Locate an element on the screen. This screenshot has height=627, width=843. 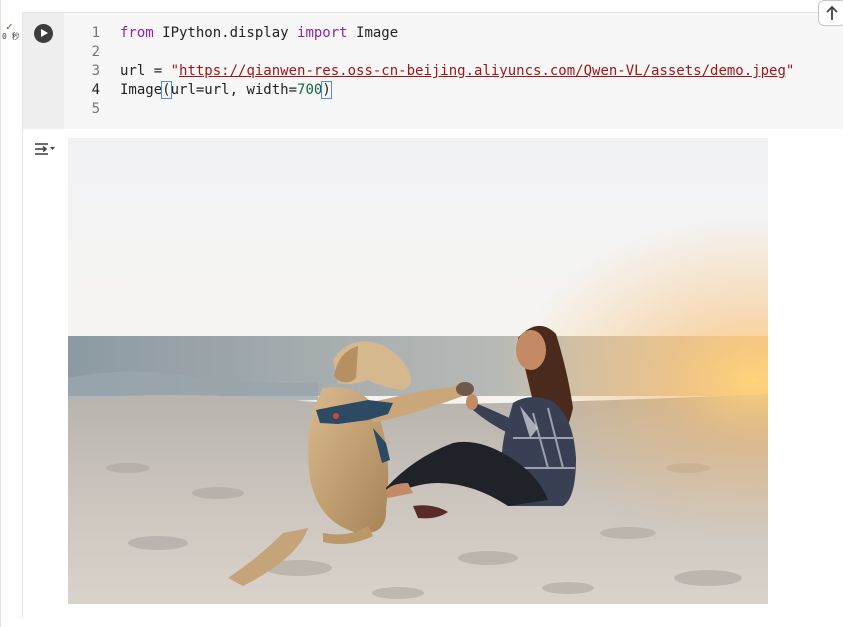
scroll-to-top-button is located at coordinates (830, 13).